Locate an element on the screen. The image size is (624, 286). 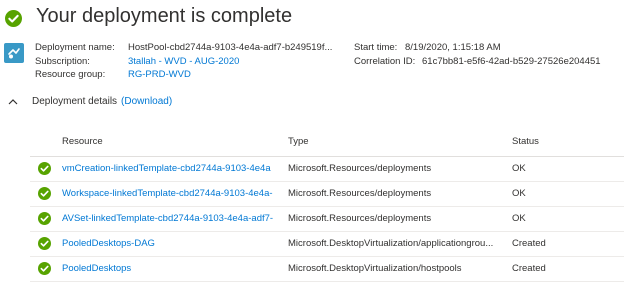
deployment-details-title: Deployment details is located at coordinates (75, 101).